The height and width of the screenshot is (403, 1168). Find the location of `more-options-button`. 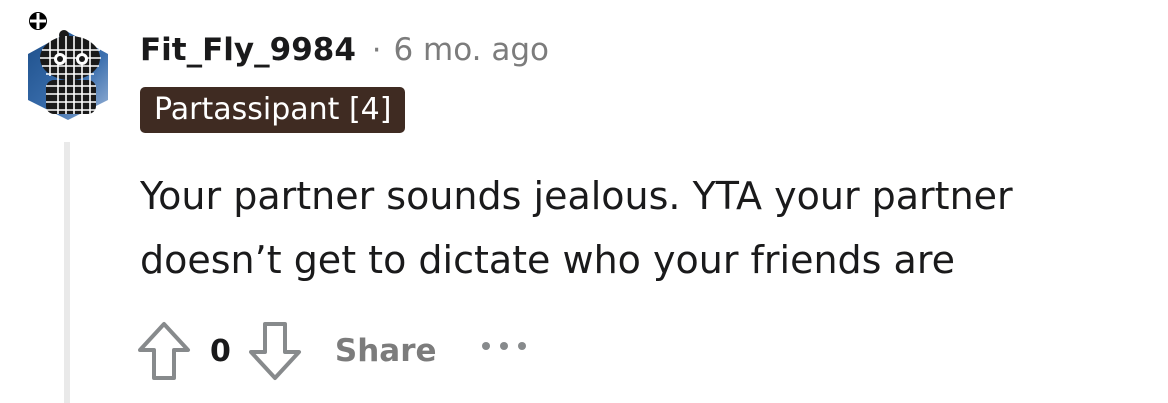

more-options-button is located at coordinates (504, 346).